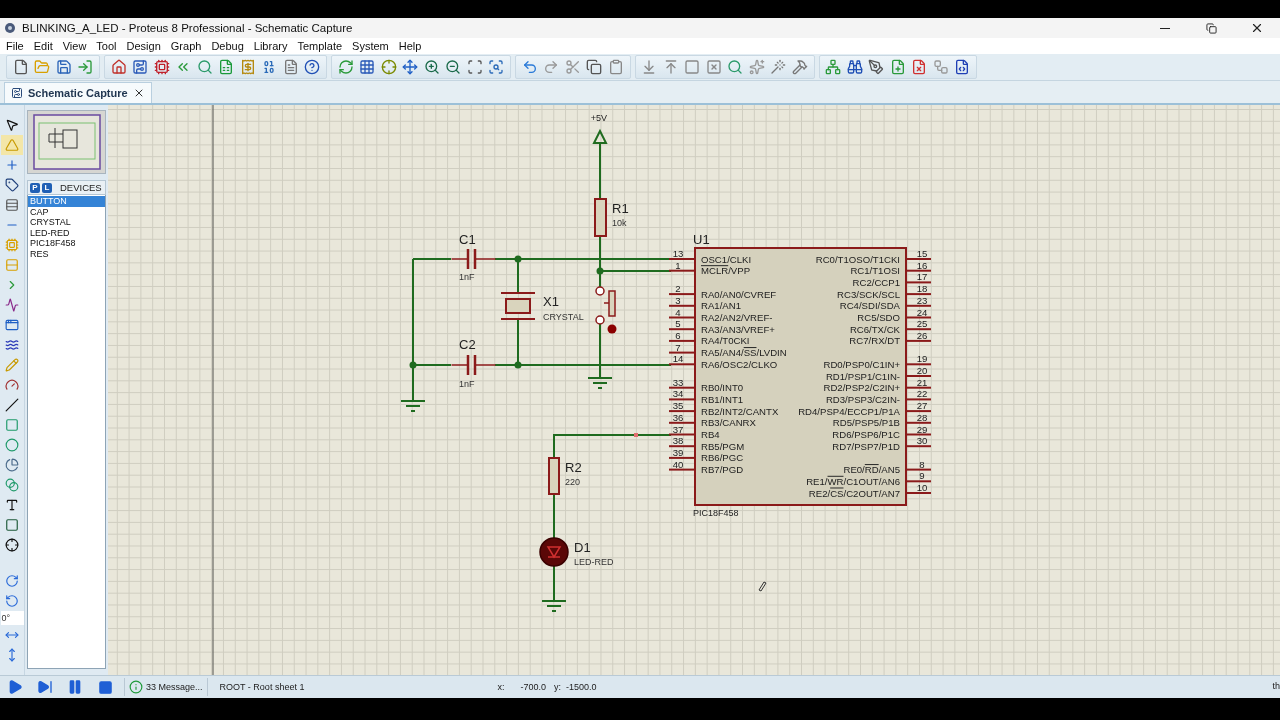  Describe the element at coordinates (63, 67) in the screenshot. I see `save-icon` at that location.